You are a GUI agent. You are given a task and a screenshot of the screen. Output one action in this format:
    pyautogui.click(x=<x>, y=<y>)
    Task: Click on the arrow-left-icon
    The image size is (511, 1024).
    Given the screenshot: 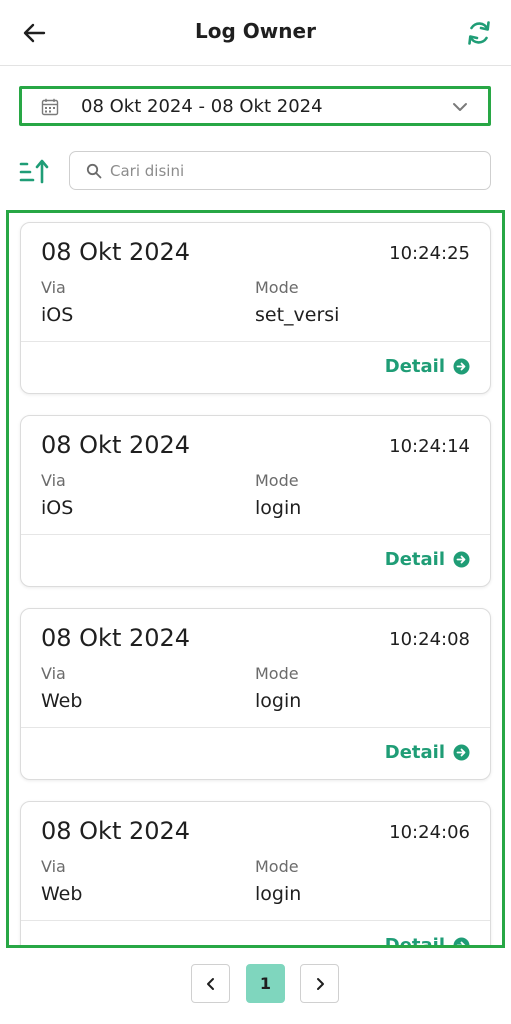 What is the action you would take?
    pyautogui.click(x=34, y=33)
    